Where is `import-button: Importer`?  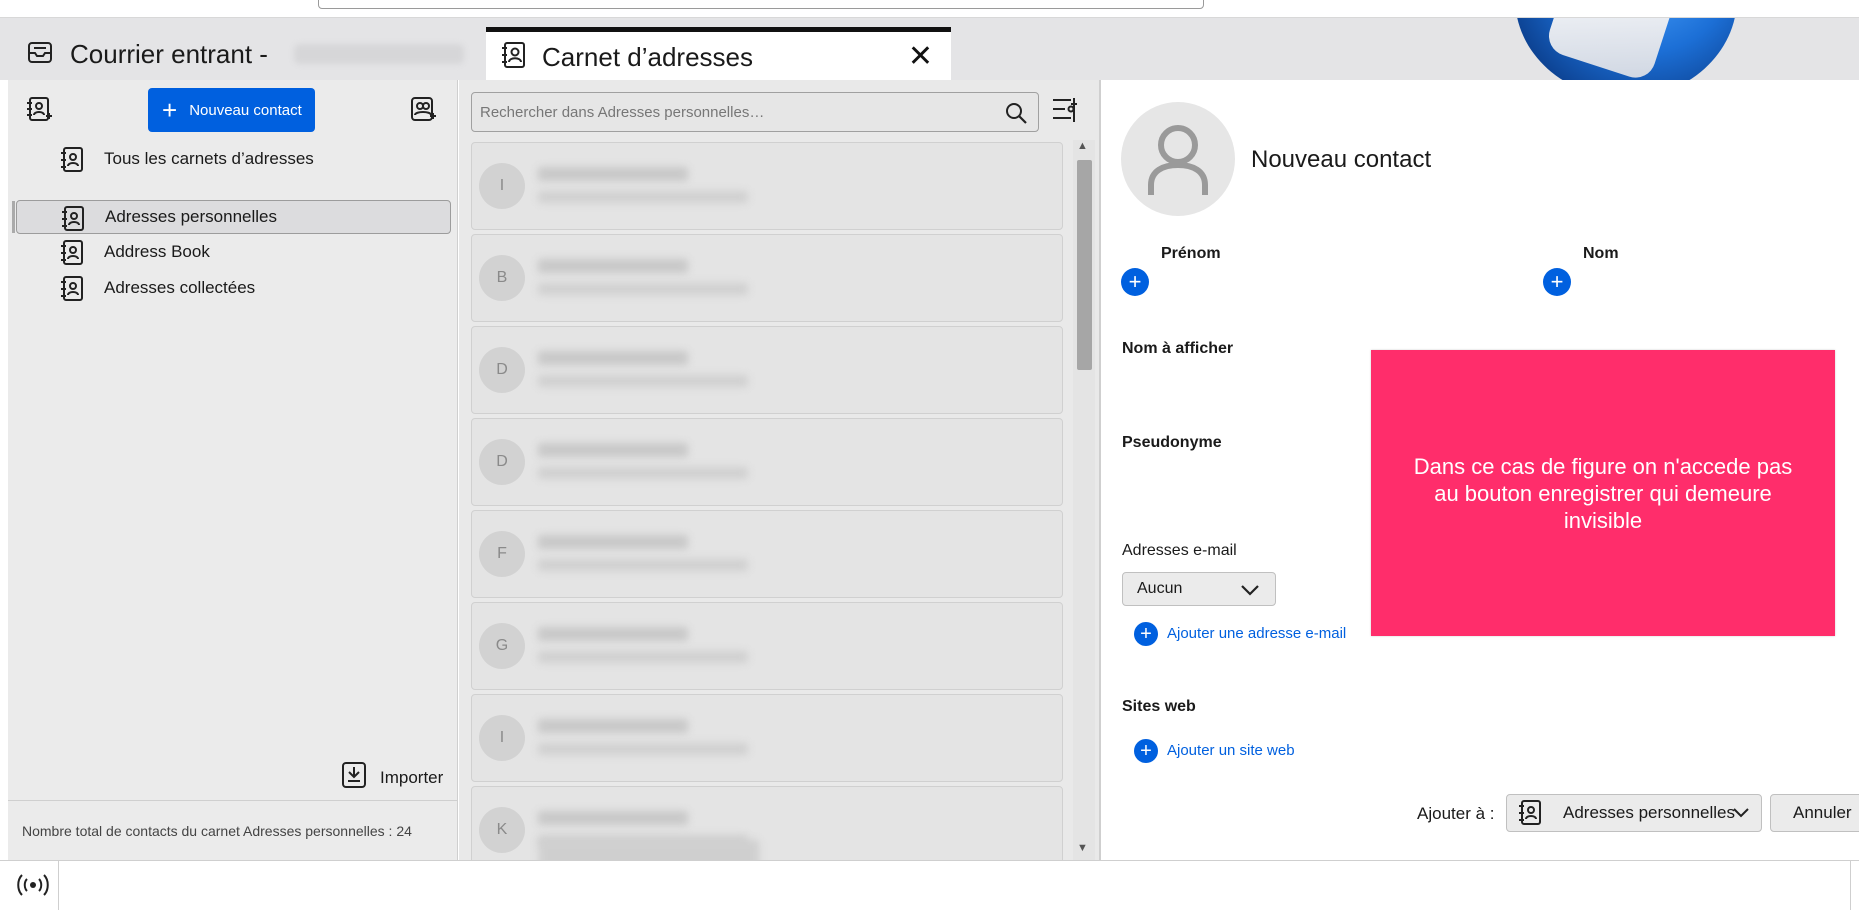
import-button: Importer is located at coordinates (391, 777).